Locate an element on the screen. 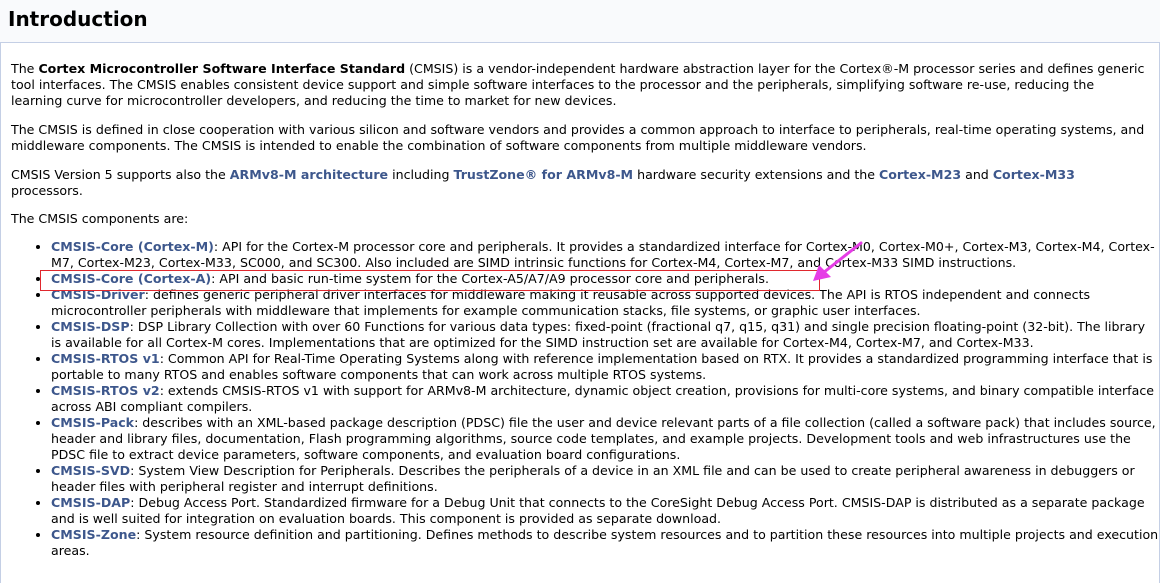 The width and height of the screenshot is (1160, 583). version-text: including is located at coordinates (421, 174).